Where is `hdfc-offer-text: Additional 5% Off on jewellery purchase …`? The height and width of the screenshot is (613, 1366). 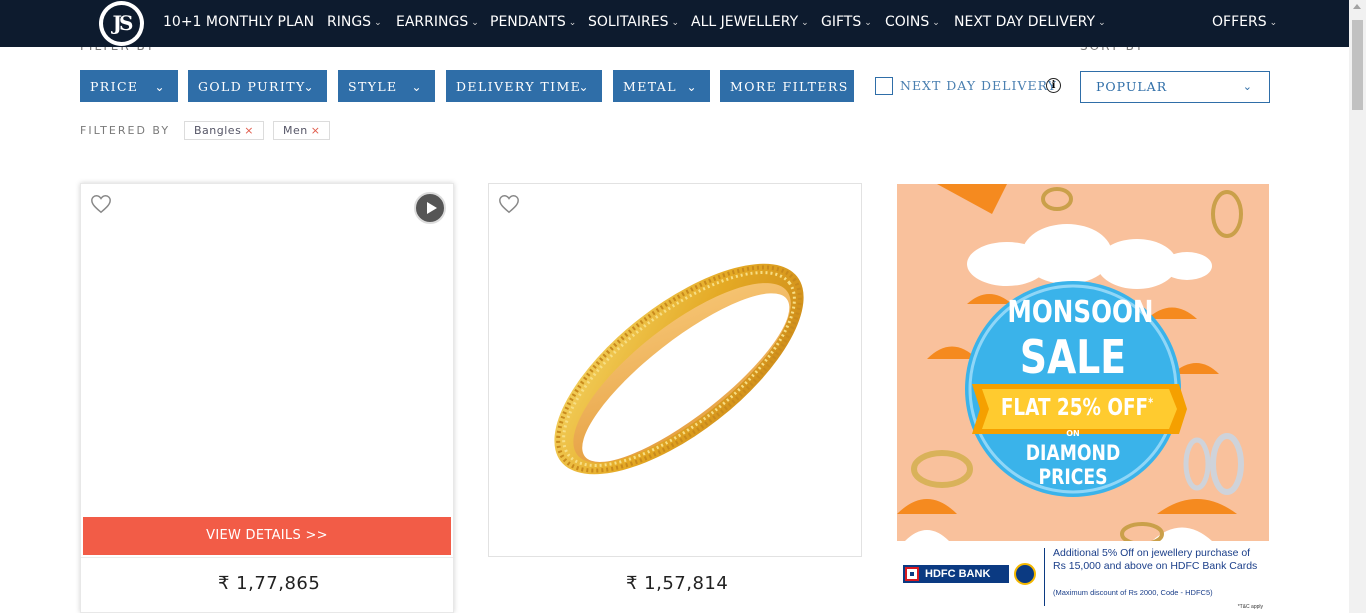
hdfc-offer-text: Additional 5% Off on jewellery purchase … is located at coordinates (1155, 559).